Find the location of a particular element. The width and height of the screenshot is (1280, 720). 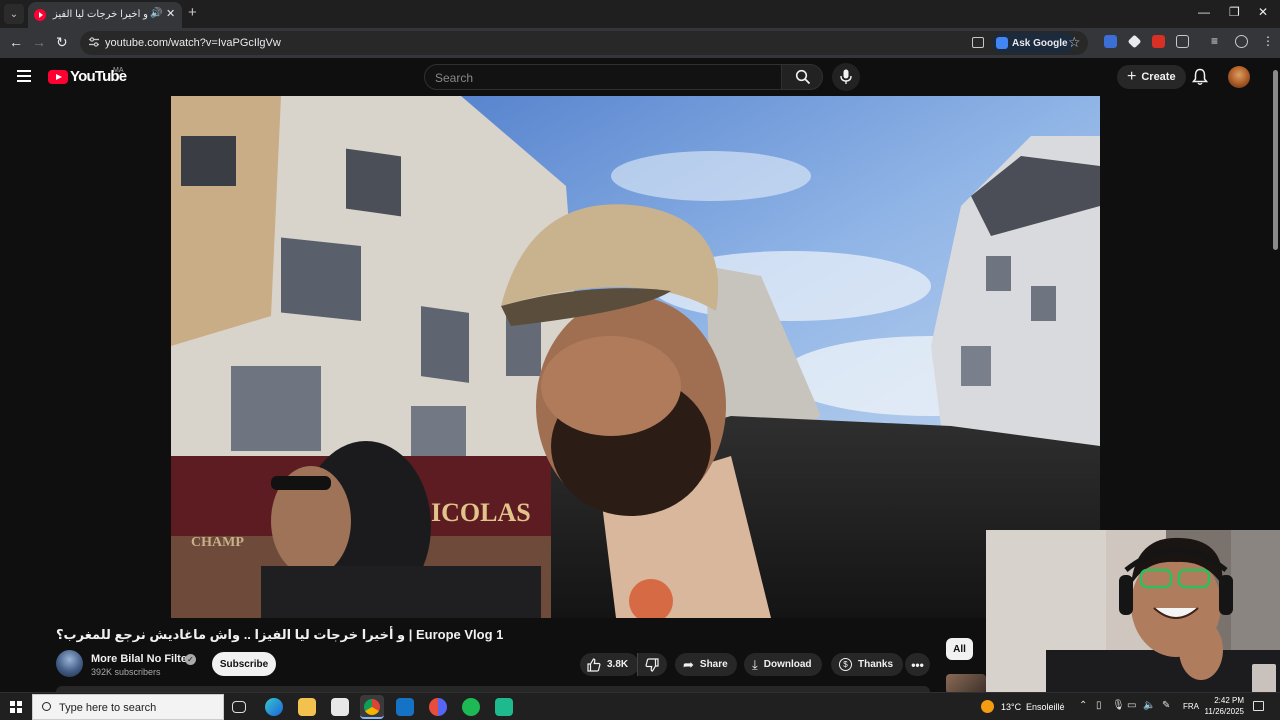

browser-menu-icon: ⋮ is located at coordinates (1268, 41).